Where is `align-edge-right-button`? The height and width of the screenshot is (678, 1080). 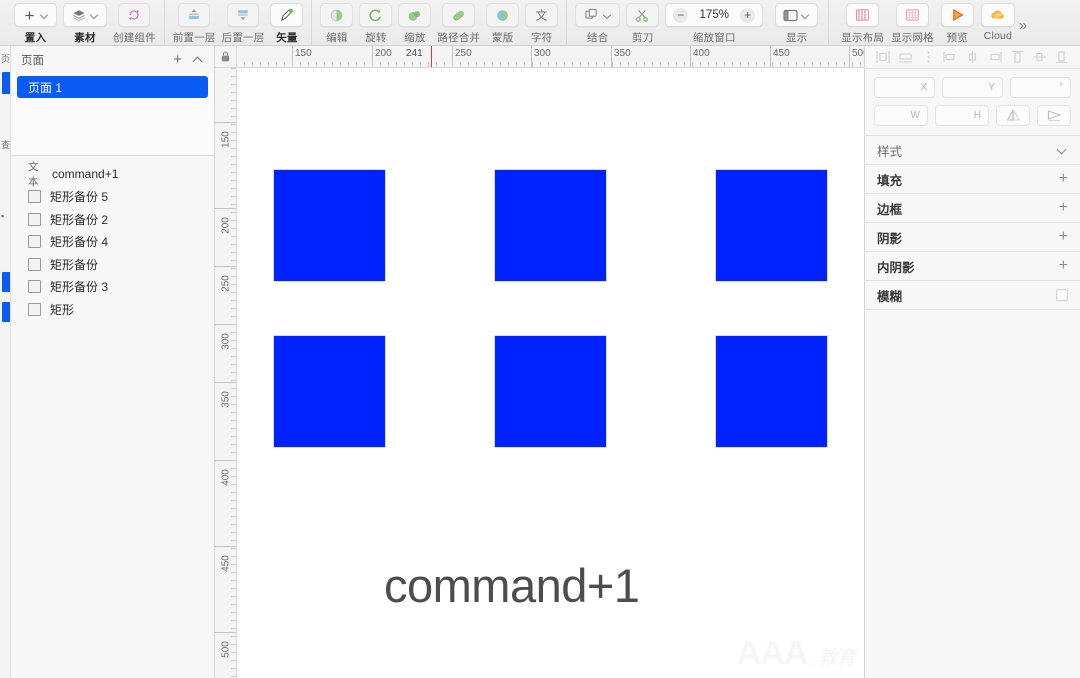
align-edge-right-button is located at coordinates (994, 57).